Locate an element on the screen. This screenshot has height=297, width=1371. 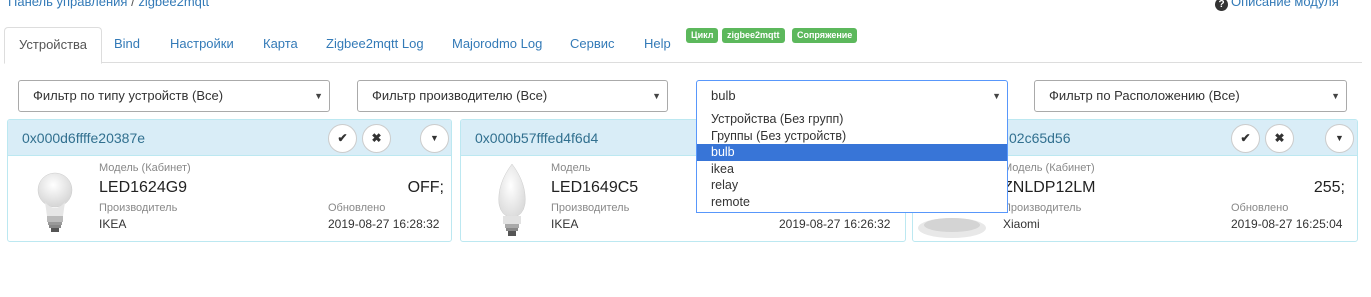
tab-map: Карта is located at coordinates (280, 45).